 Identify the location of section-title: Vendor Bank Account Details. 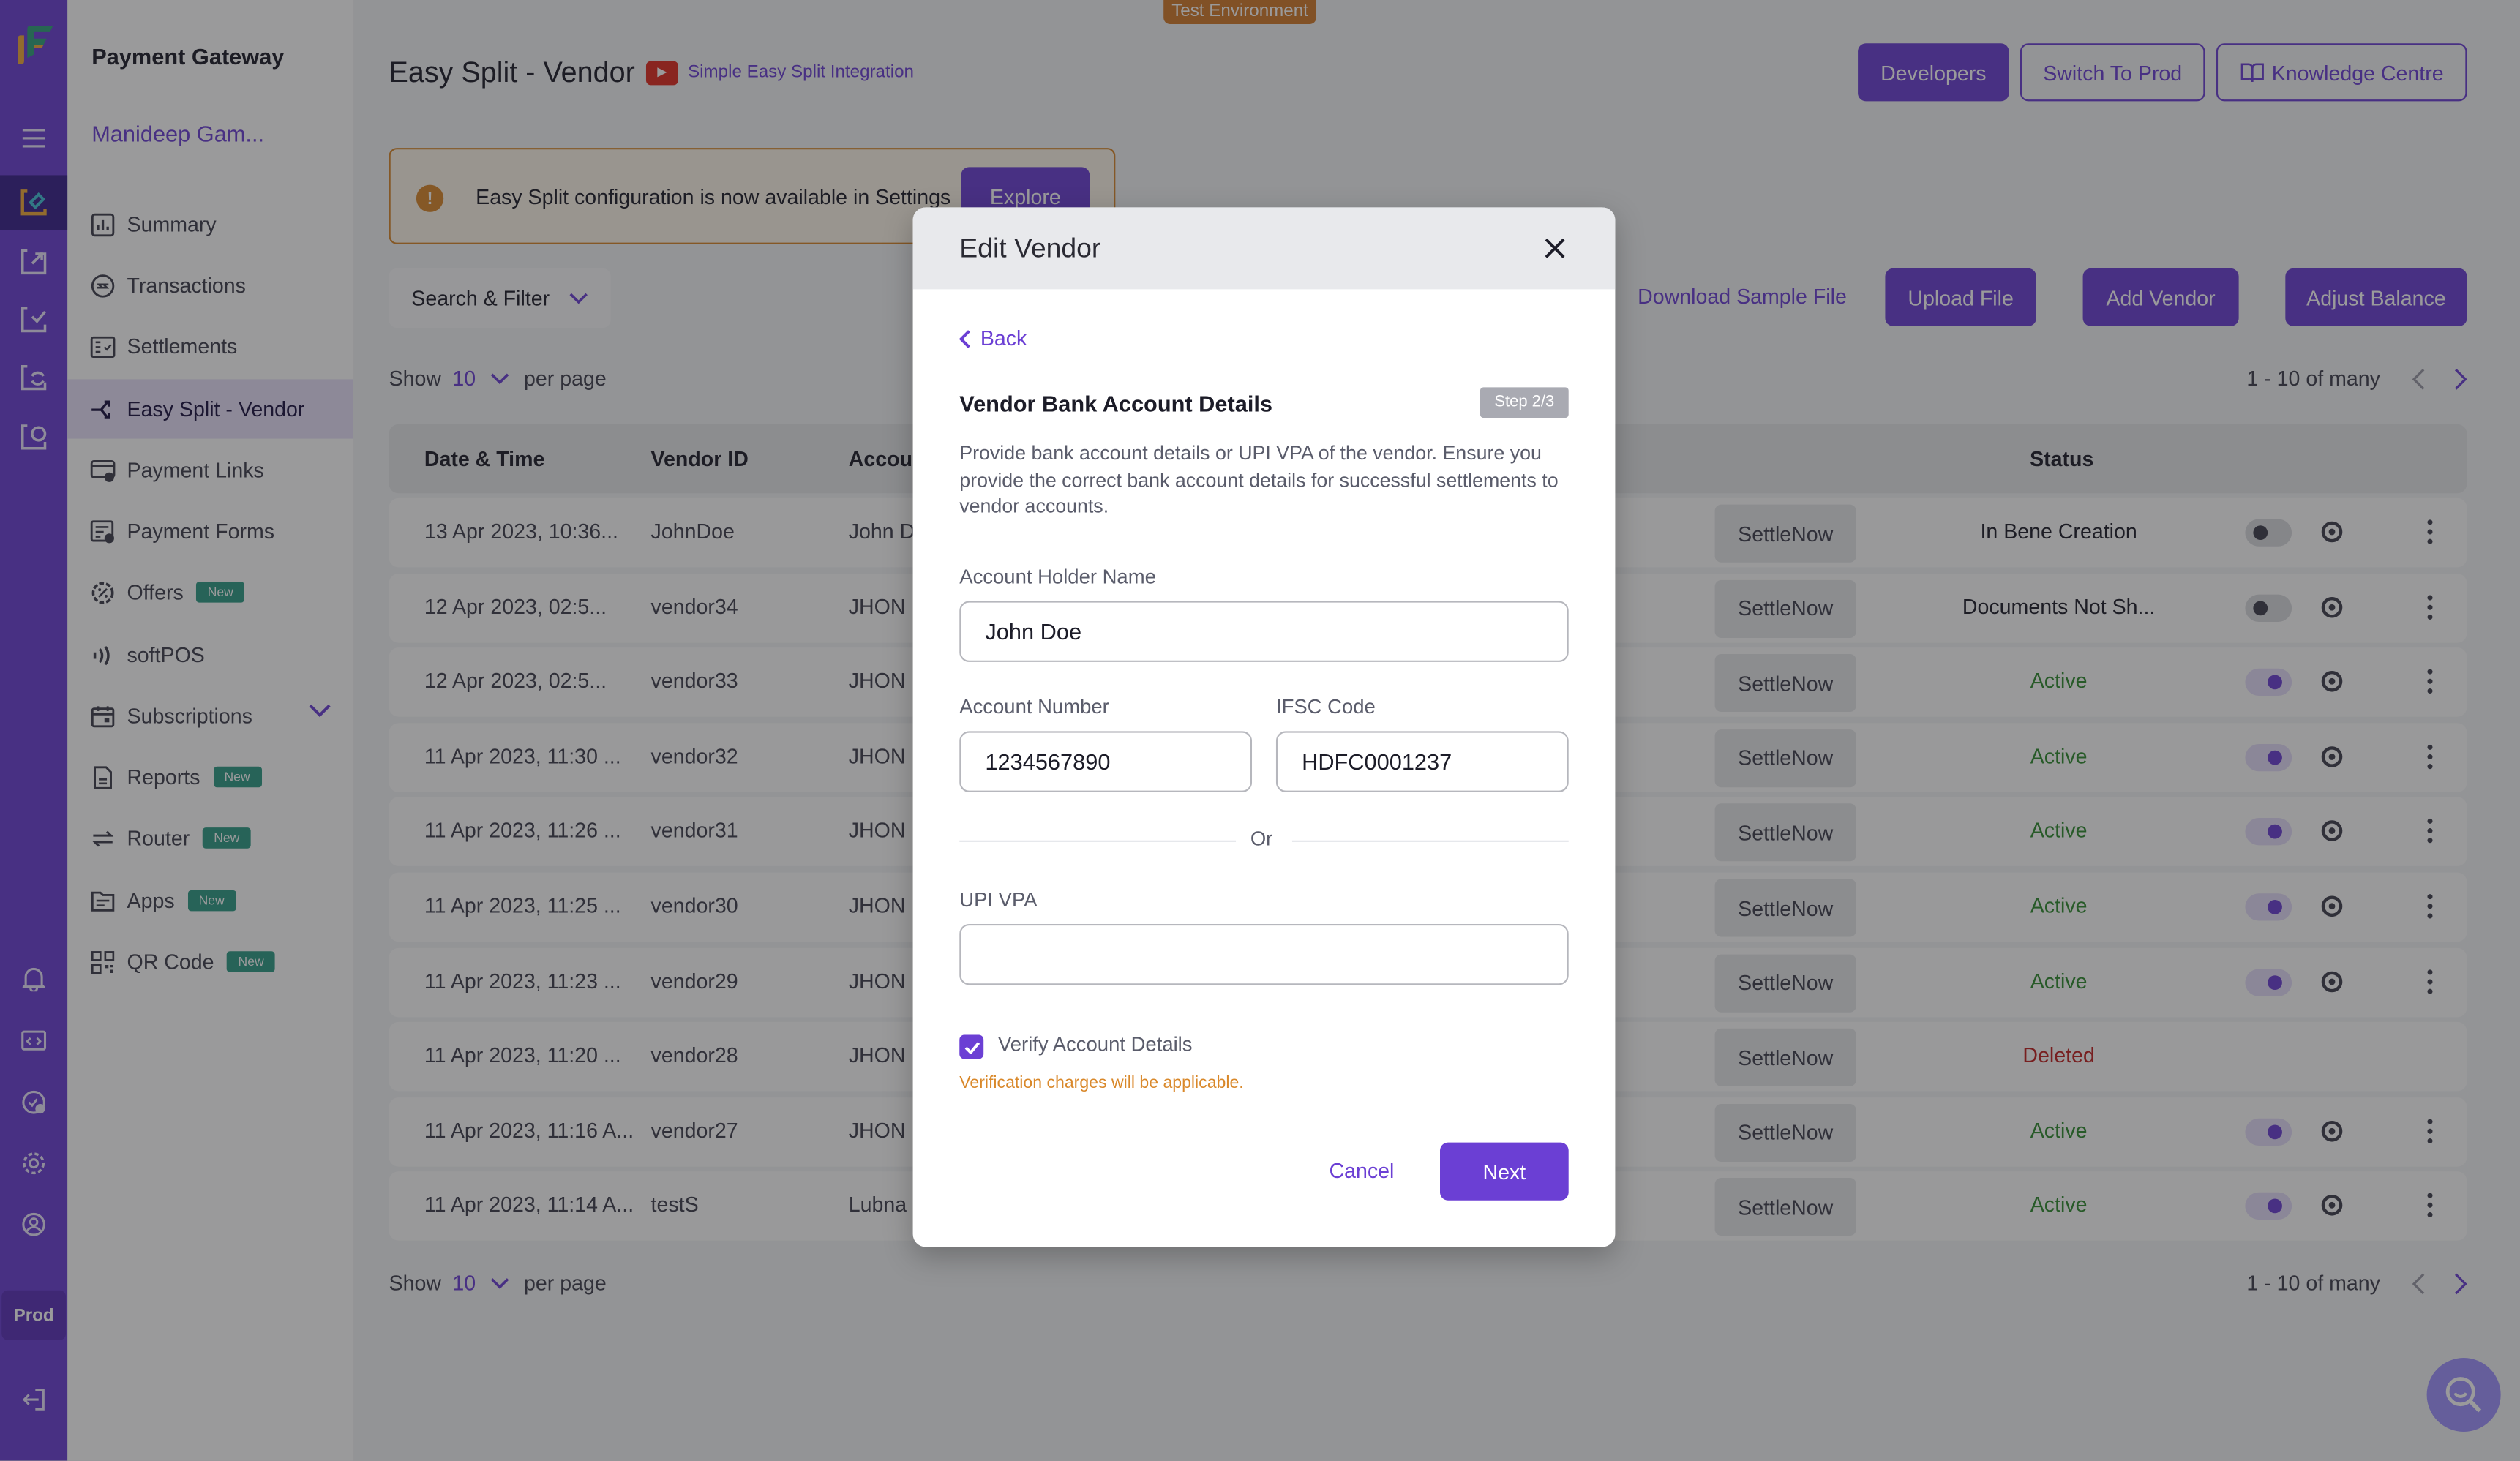
(1116, 403).